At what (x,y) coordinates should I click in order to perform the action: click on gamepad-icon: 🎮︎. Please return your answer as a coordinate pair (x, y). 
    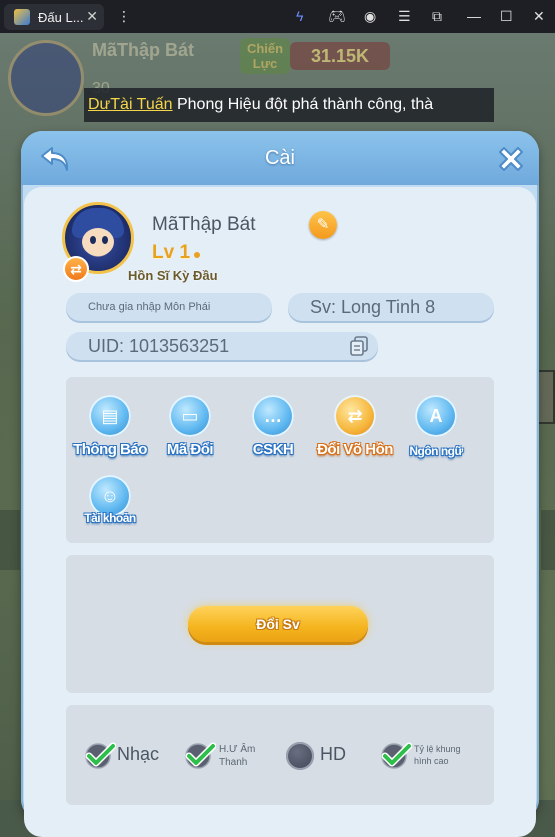
    Looking at the image, I should click on (337, 16).